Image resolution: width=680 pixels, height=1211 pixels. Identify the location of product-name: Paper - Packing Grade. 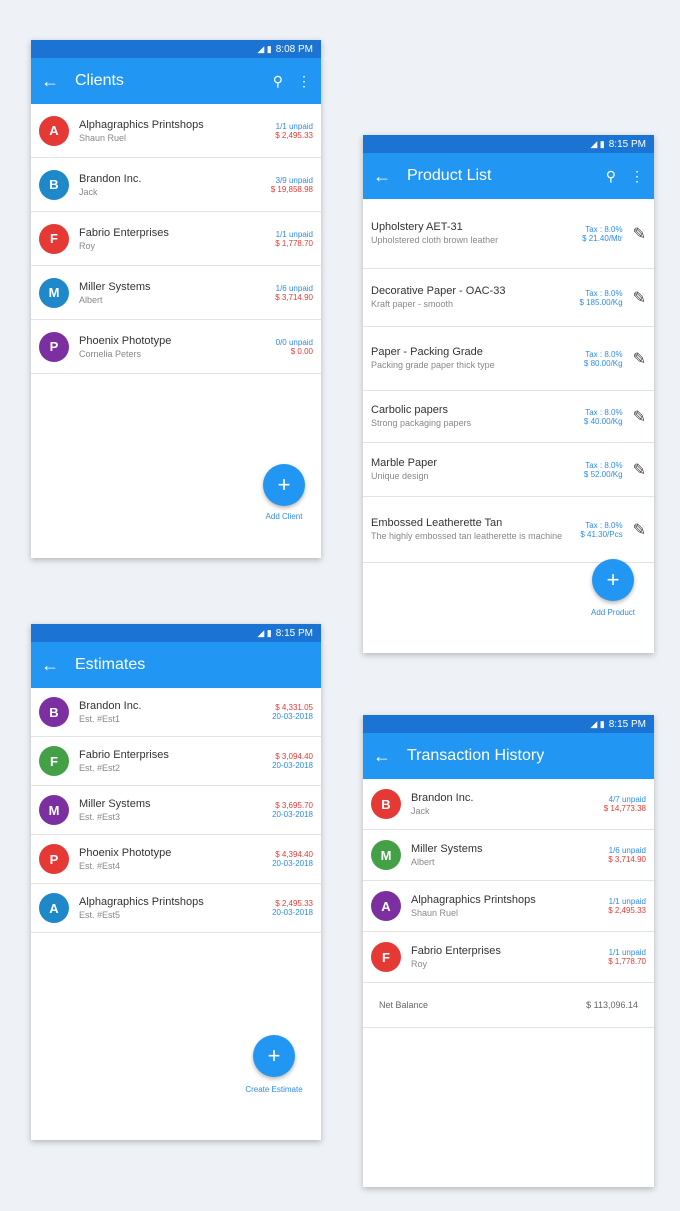
(427, 352).